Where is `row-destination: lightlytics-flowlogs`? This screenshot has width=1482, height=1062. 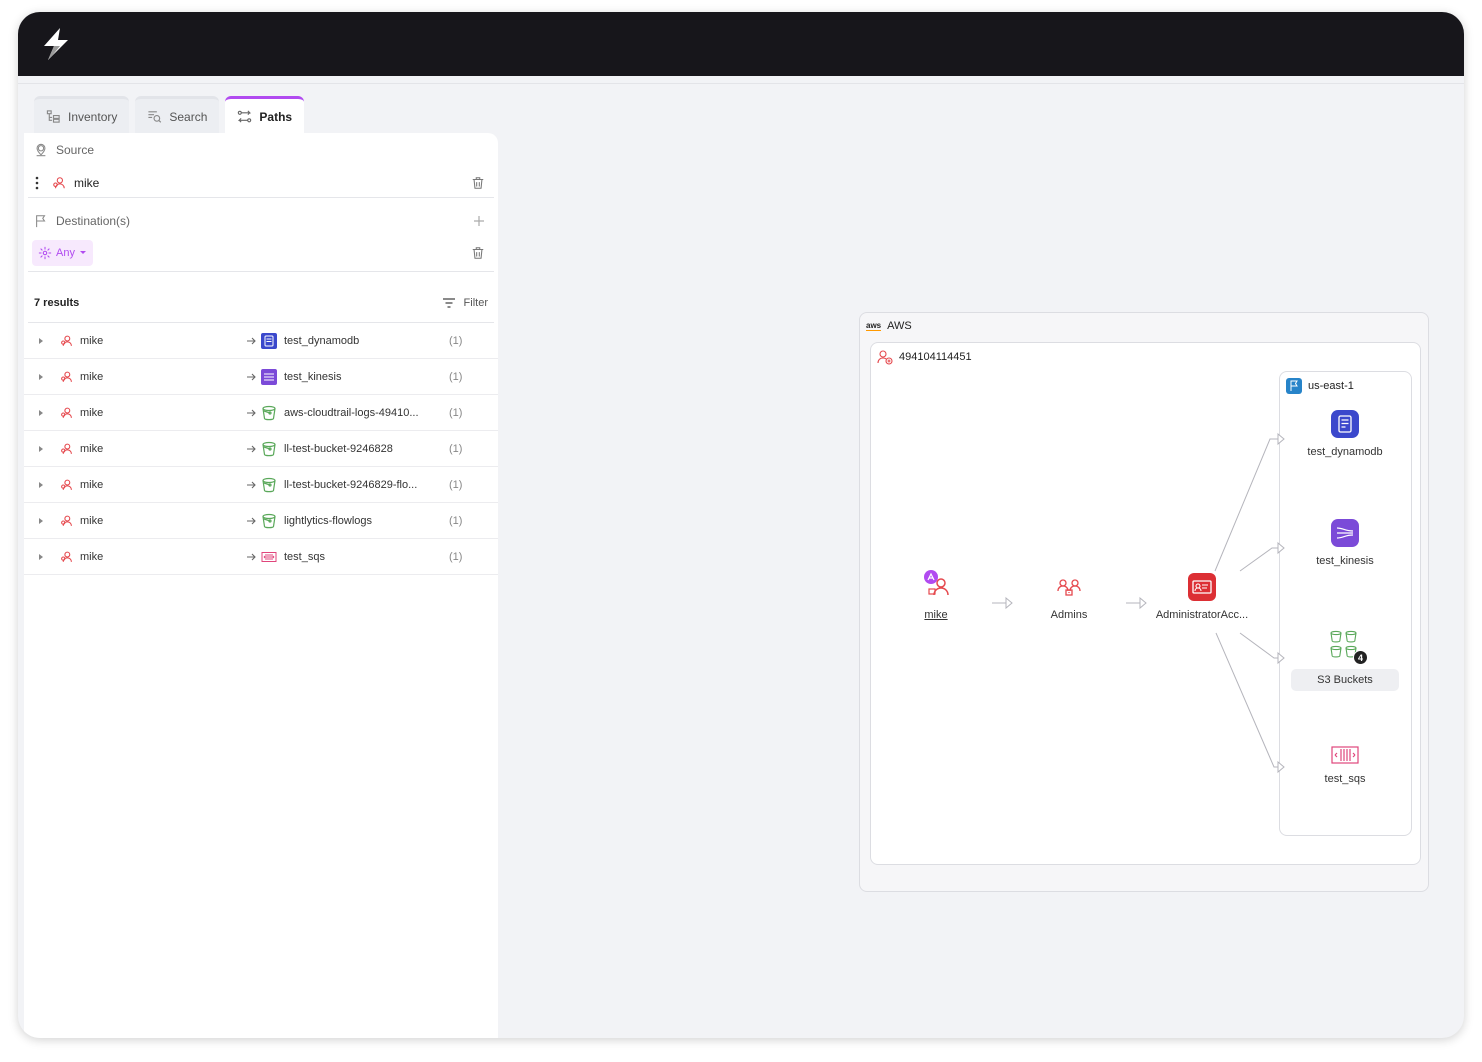
row-destination: lightlytics-flowlogs is located at coordinates (328, 520).